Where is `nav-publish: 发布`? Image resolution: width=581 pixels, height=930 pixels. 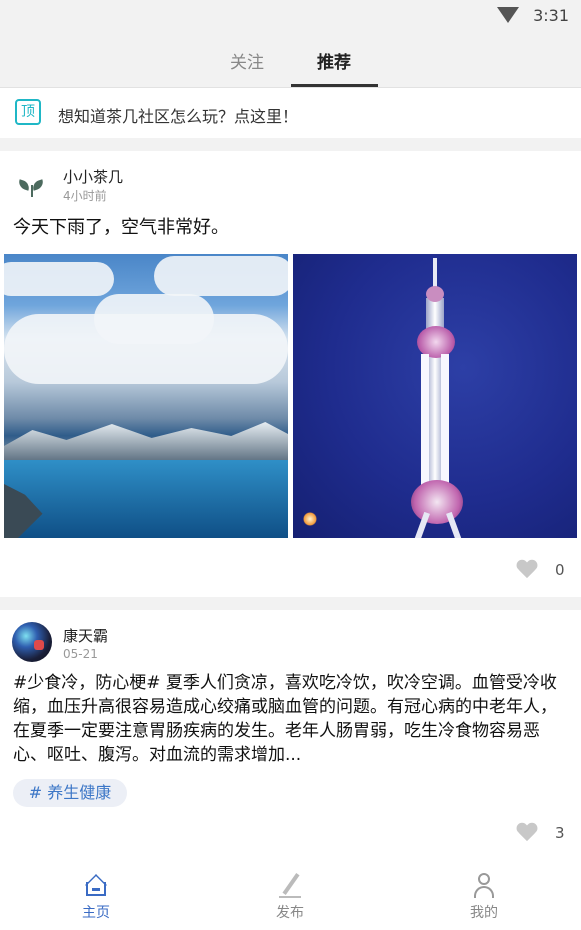 nav-publish: 发布 is located at coordinates (290, 897).